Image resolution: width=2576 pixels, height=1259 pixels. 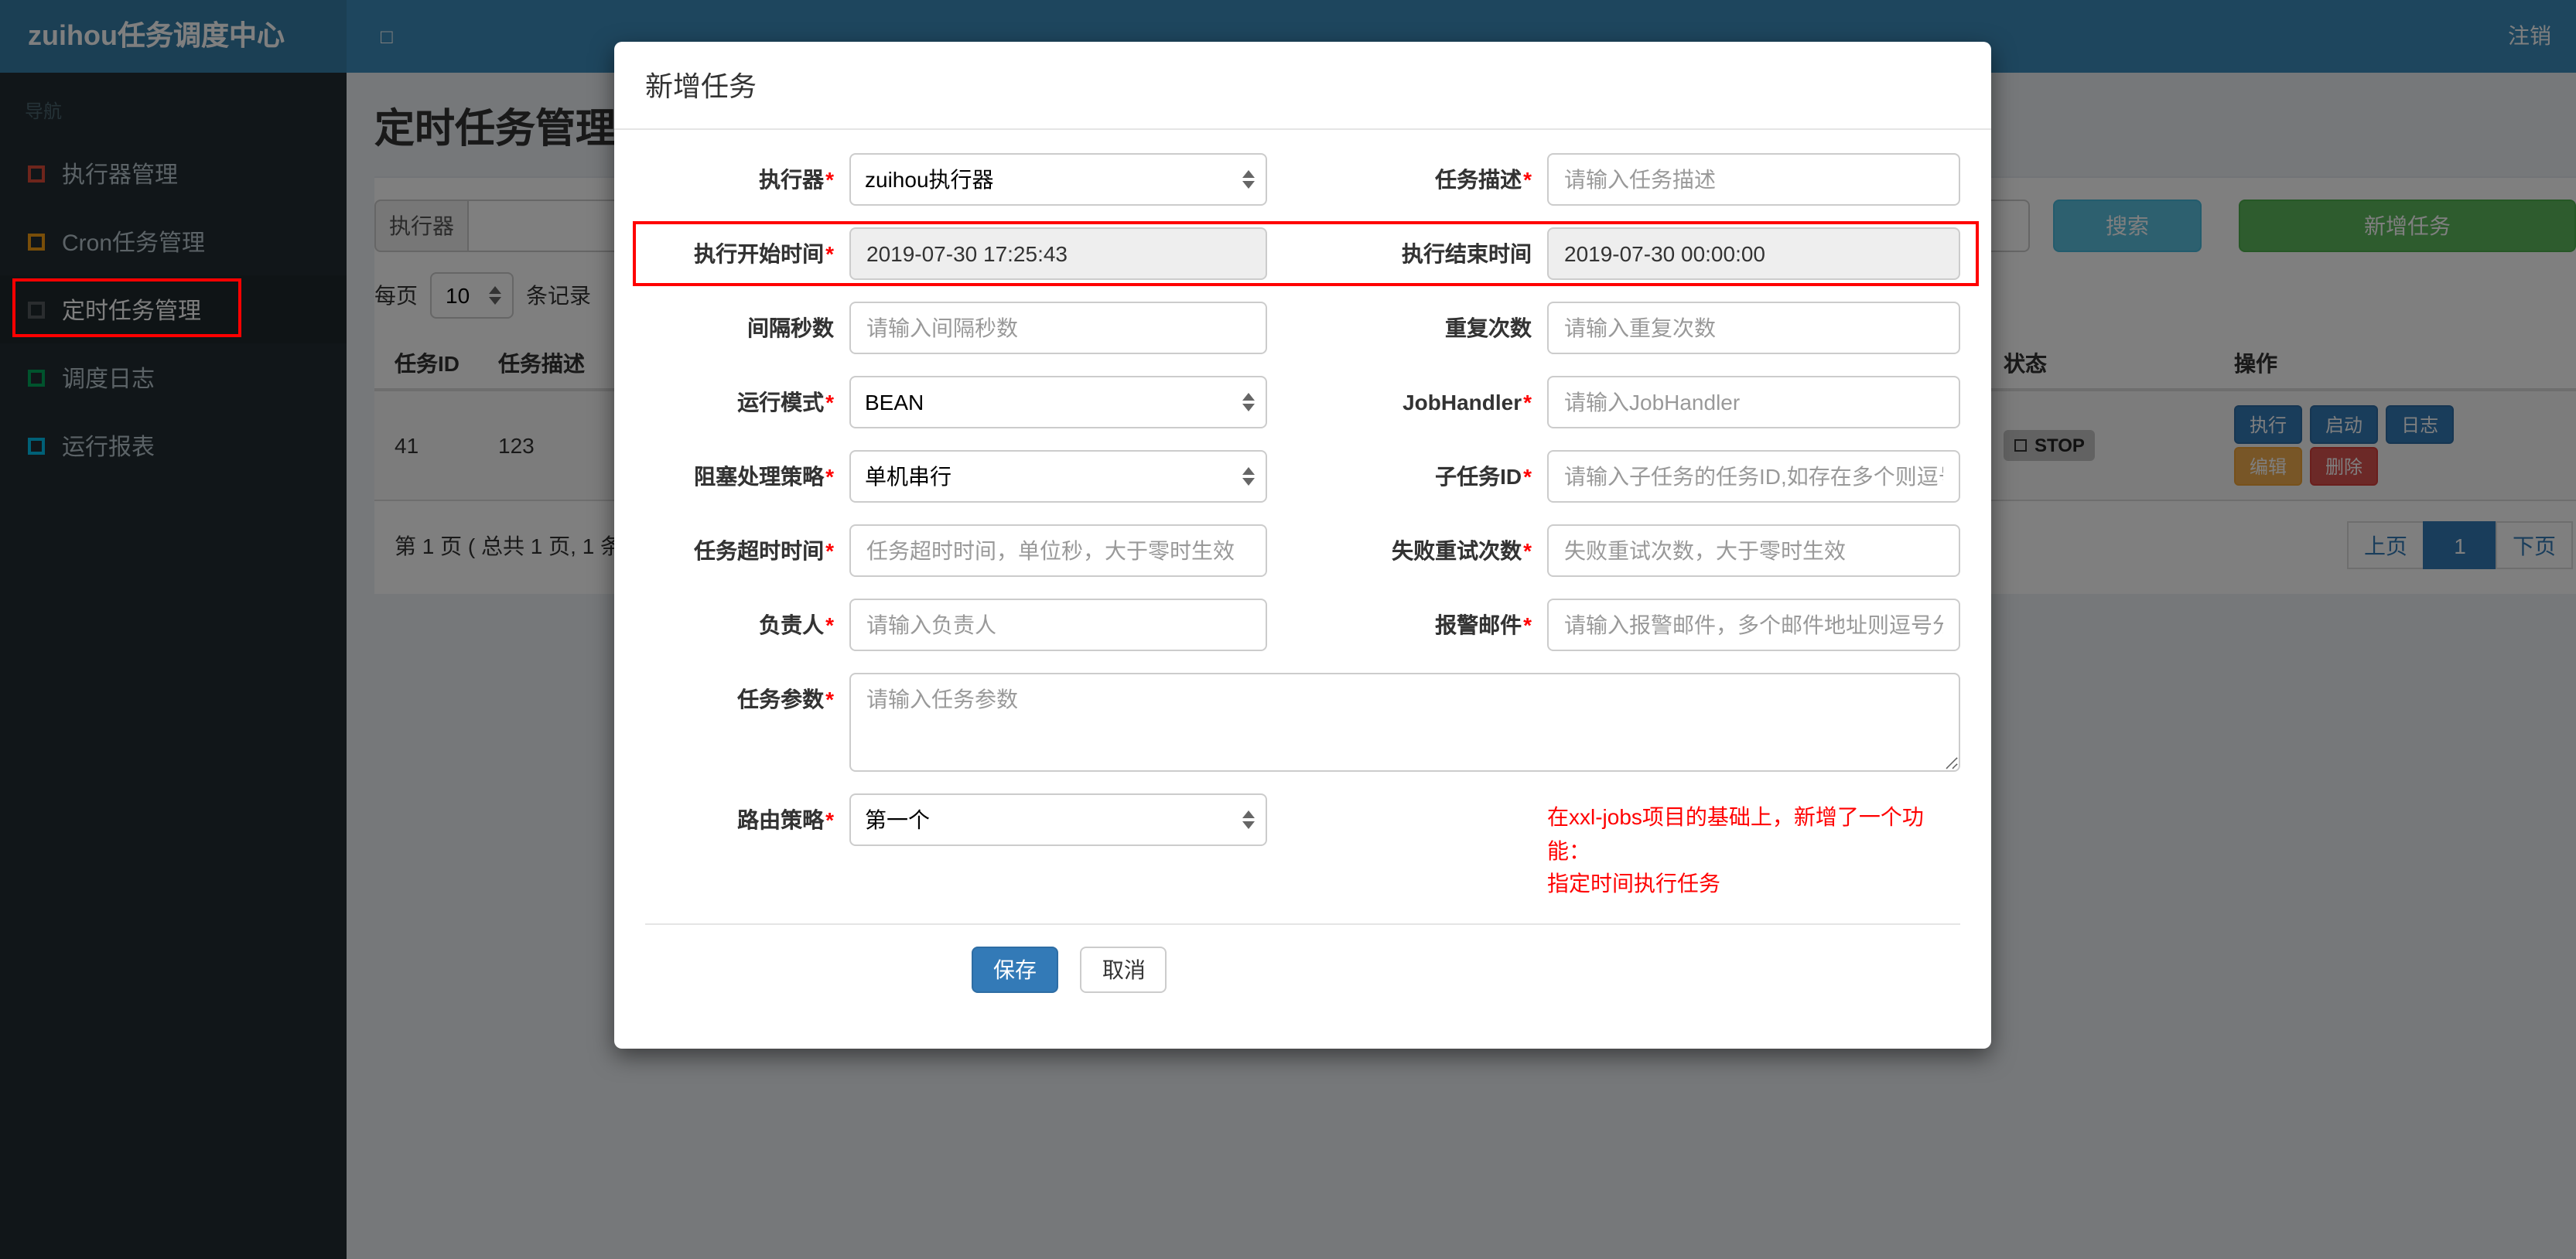 What do you see at coordinates (1483, 179) in the screenshot?
I see `job-desc-label: 任务描述 *` at bounding box center [1483, 179].